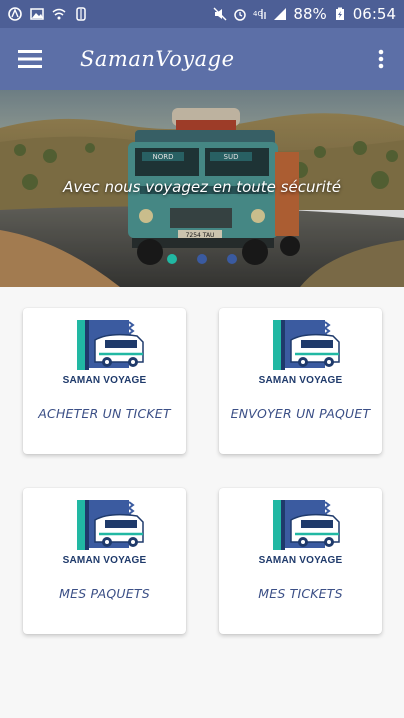  What do you see at coordinates (104, 413) in the screenshot?
I see `card-label: ACHETER UN TICKET` at bounding box center [104, 413].